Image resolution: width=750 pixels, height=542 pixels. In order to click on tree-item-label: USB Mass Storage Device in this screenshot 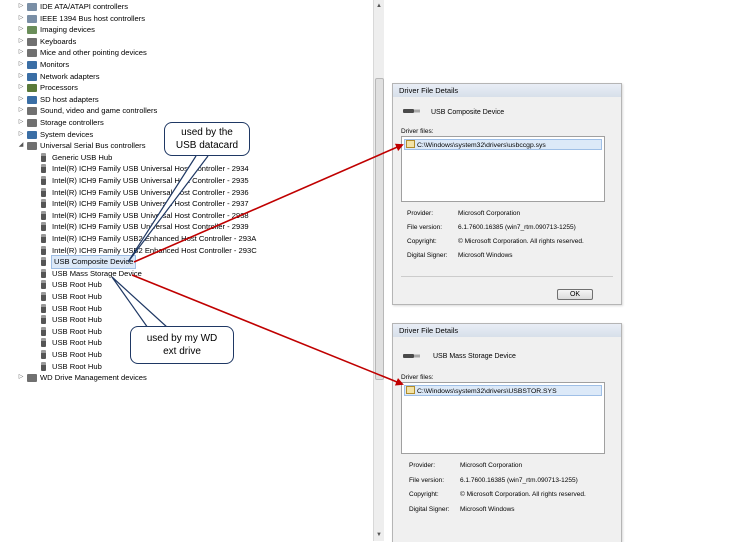, I will do `click(97, 273)`.